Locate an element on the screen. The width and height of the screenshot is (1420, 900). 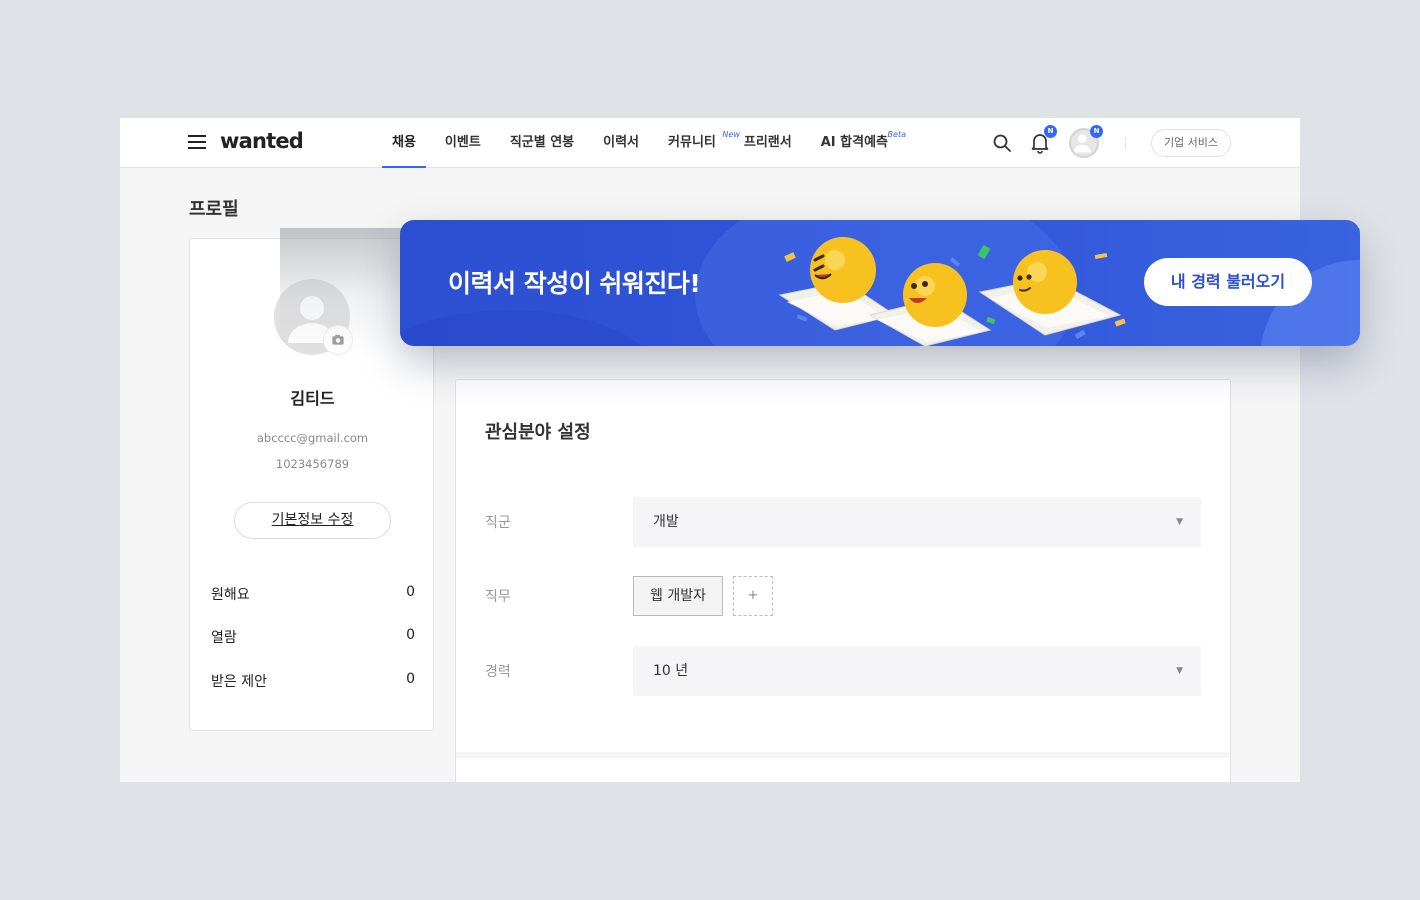
profile-name: 김티드 is located at coordinates (312, 398).